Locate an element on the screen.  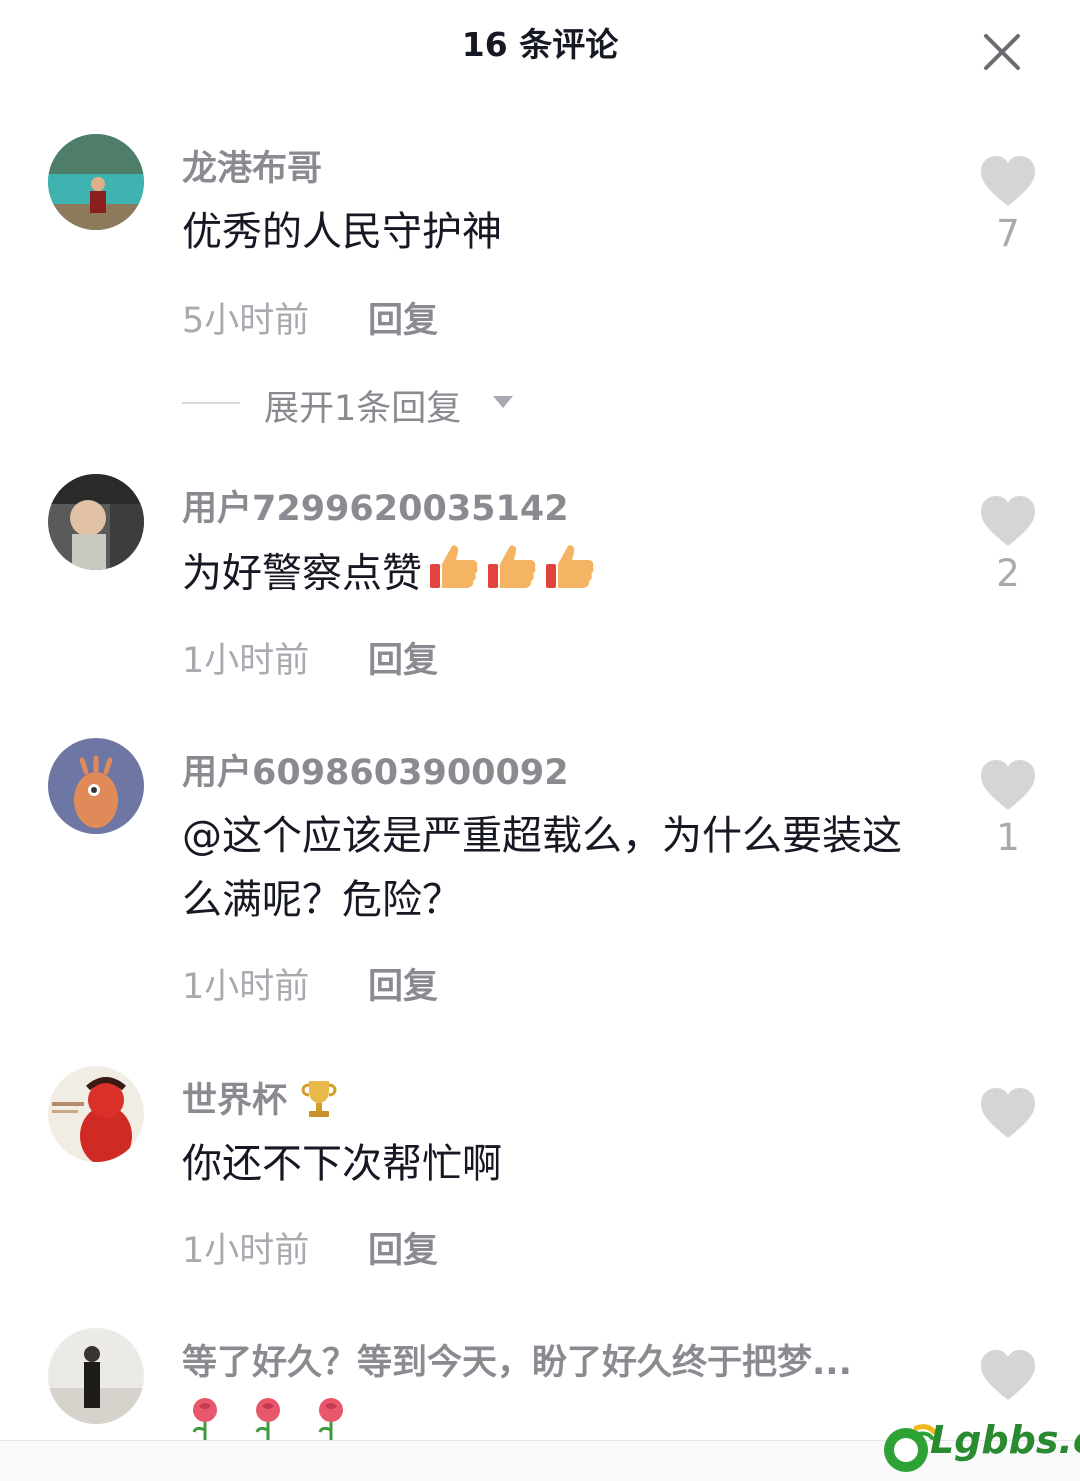
comment-count-title: 16 条评论 is located at coordinates (540, 44).